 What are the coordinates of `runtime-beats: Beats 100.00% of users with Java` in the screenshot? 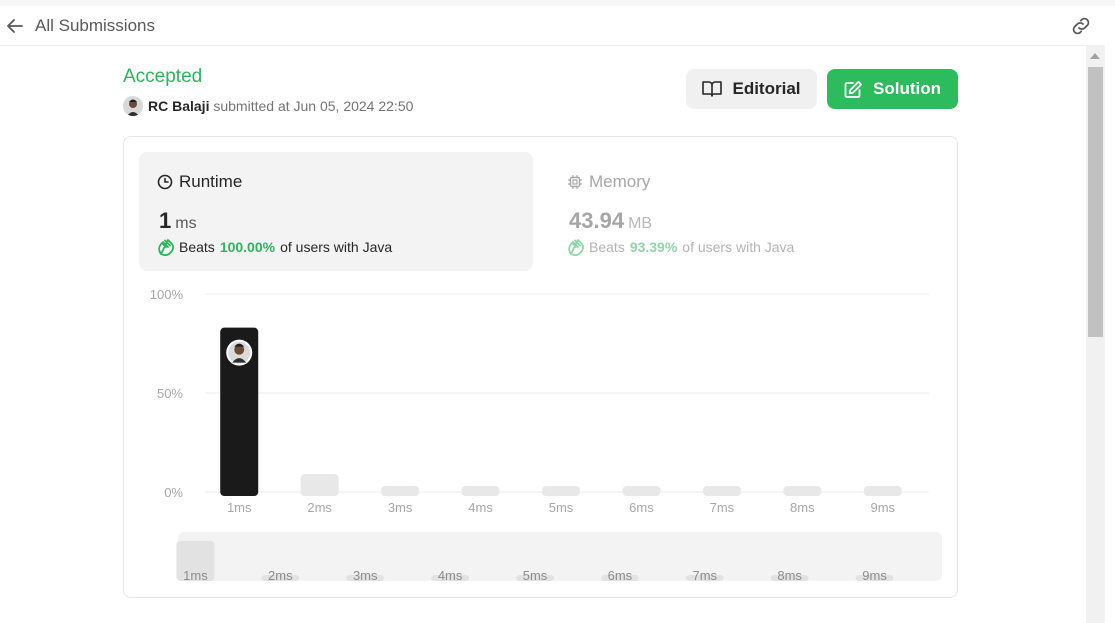 It's located at (274, 247).